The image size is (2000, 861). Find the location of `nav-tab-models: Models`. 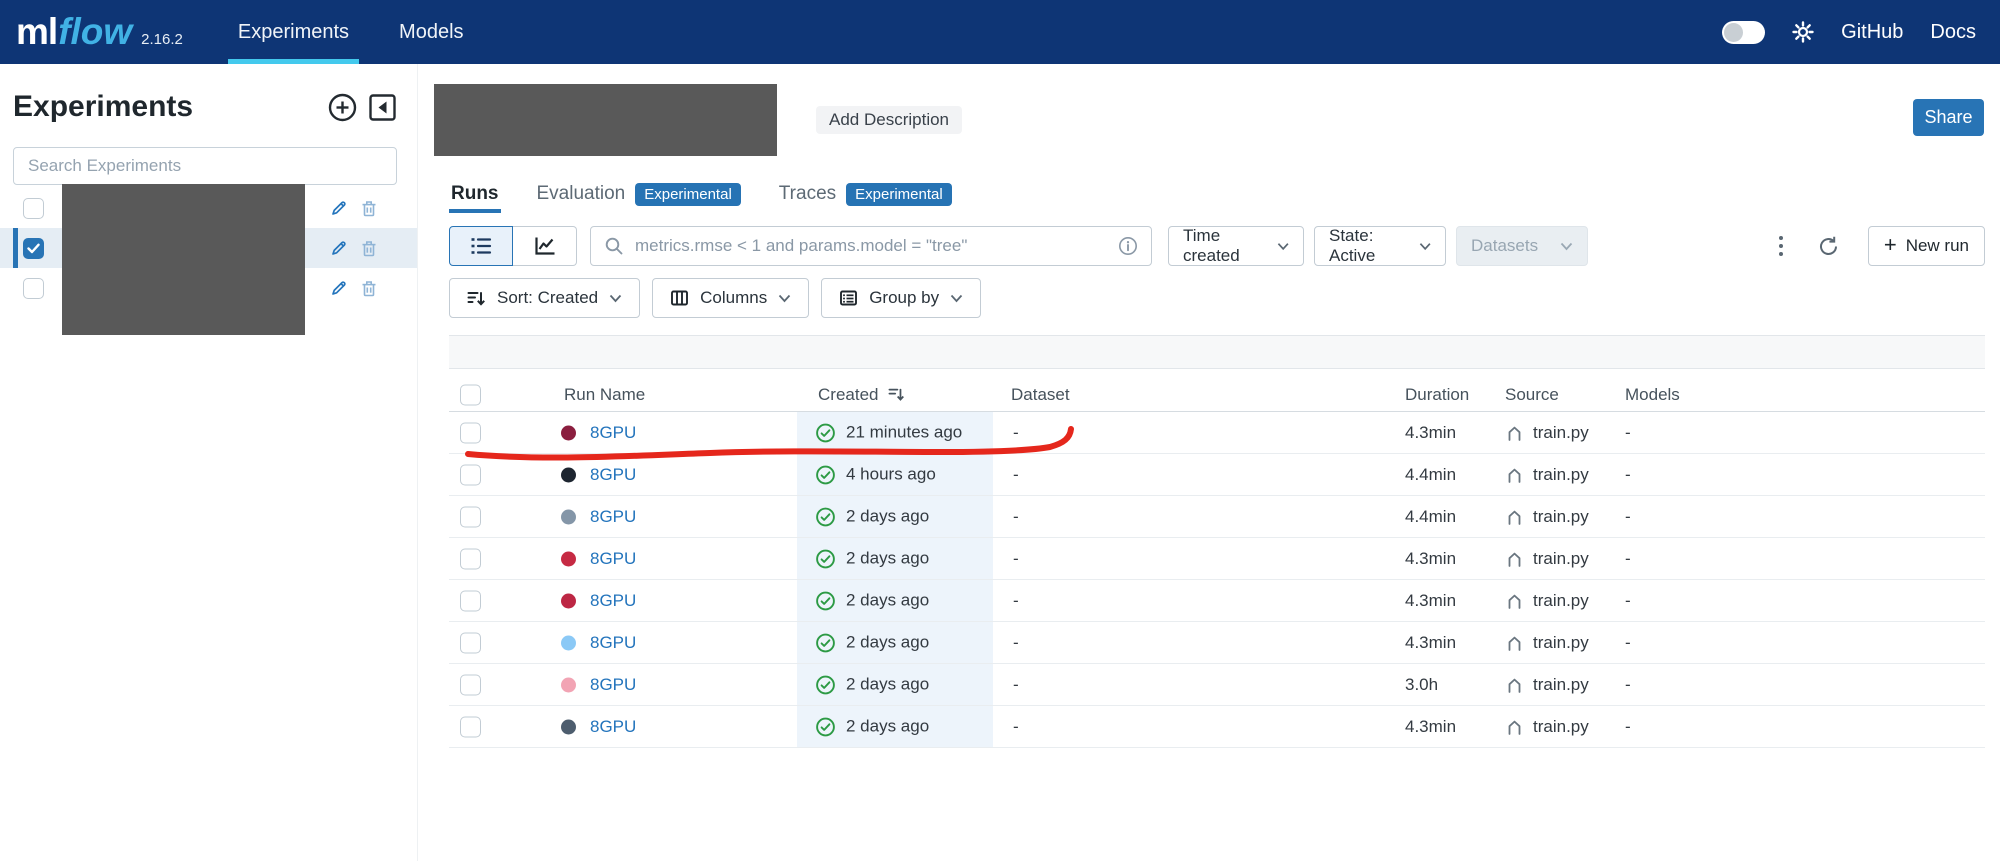

nav-tab-models: Models is located at coordinates (431, 32).